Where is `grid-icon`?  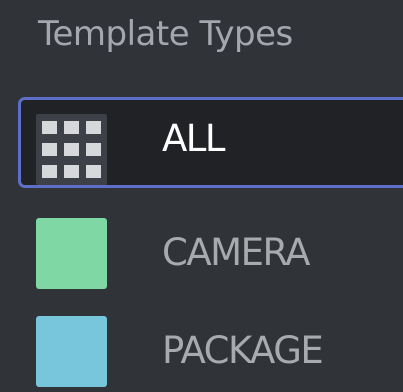
grid-icon is located at coordinates (71, 149).